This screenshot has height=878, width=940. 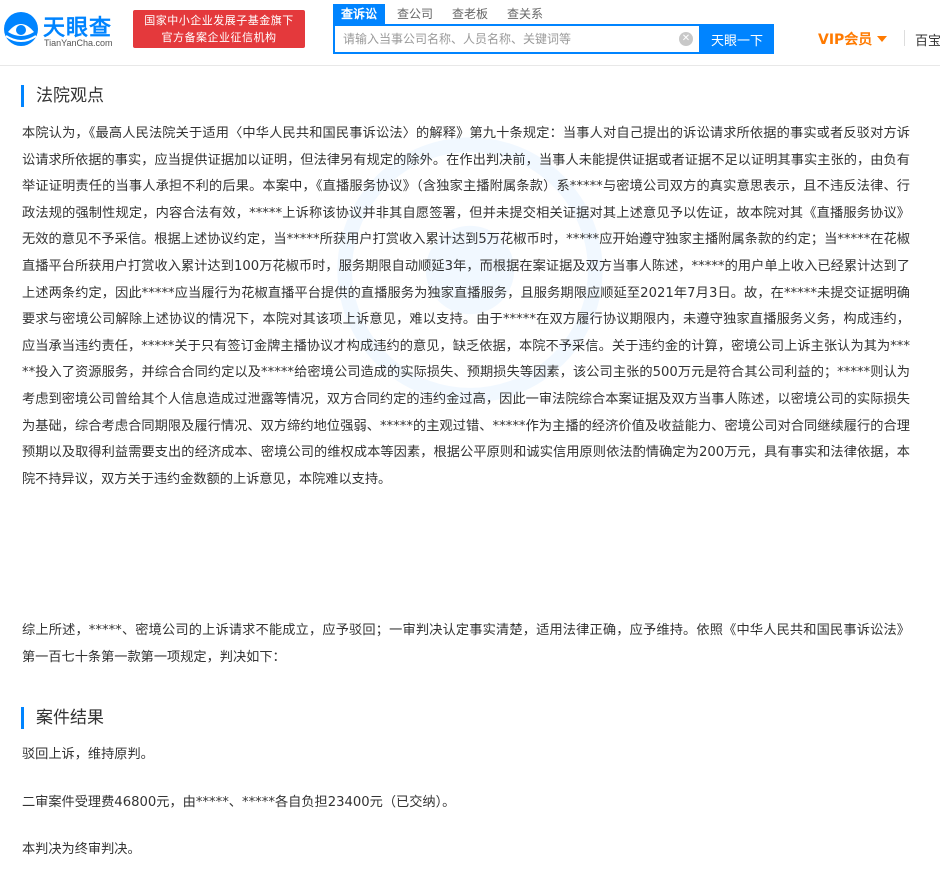 What do you see at coordinates (21, 29) in the screenshot?
I see `eye-logo-icon` at bounding box center [21, 29].